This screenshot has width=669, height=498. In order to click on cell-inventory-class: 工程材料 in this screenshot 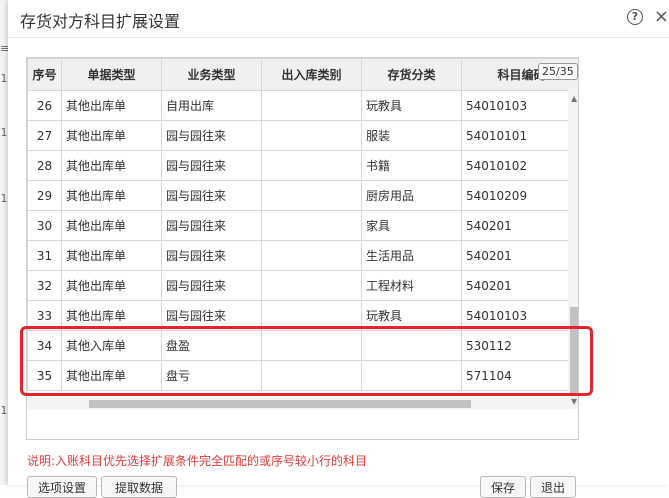, I will do `click(411, 285)`.